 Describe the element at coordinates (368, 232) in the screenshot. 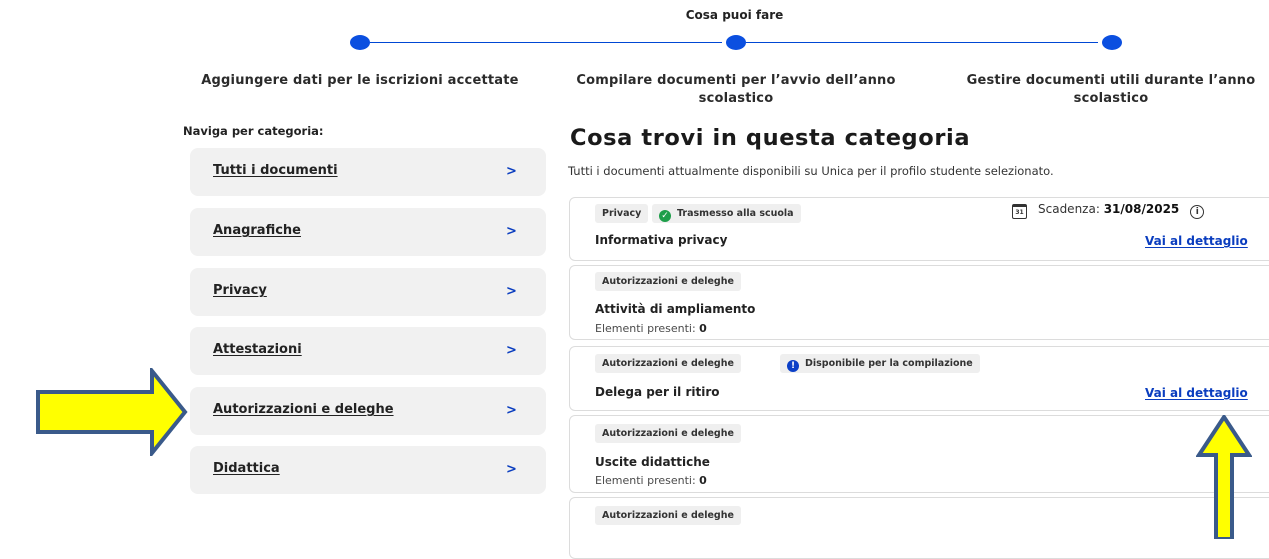

I see `sidebar-item-anagrafiche: Anagrafiche >` at that location.